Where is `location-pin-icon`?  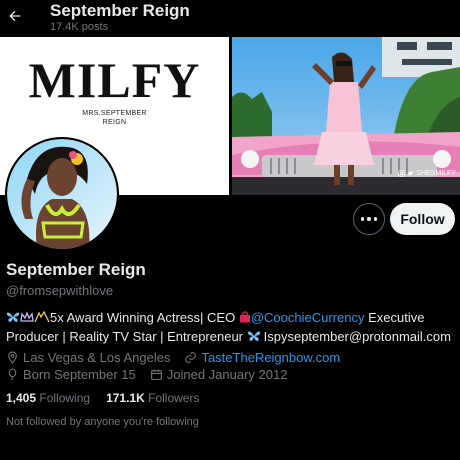 location-pin-icon is located at coordinates (12, 357).